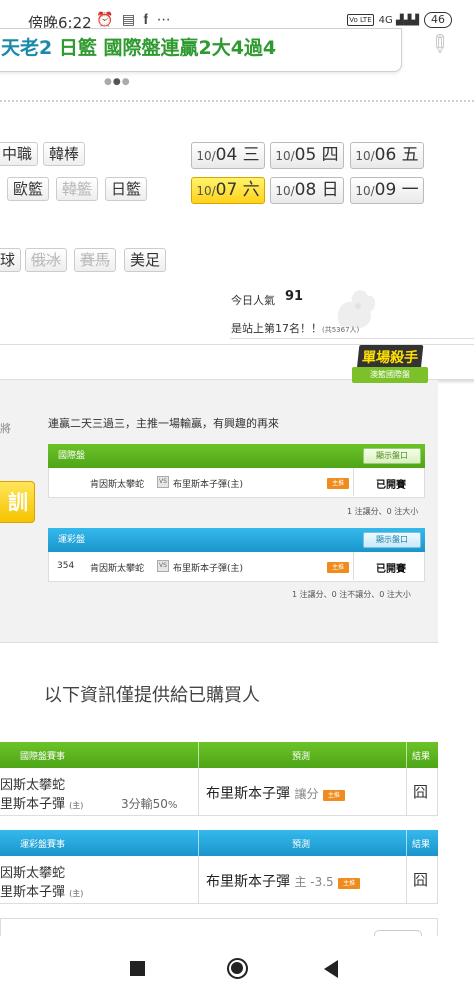 The height and width of the screenshot is (1000, 474). Describe the element at coordinates (236, 540) in the screenshot. I see `sports-panel-header: 運彩盤 顯示盤口` at that location.